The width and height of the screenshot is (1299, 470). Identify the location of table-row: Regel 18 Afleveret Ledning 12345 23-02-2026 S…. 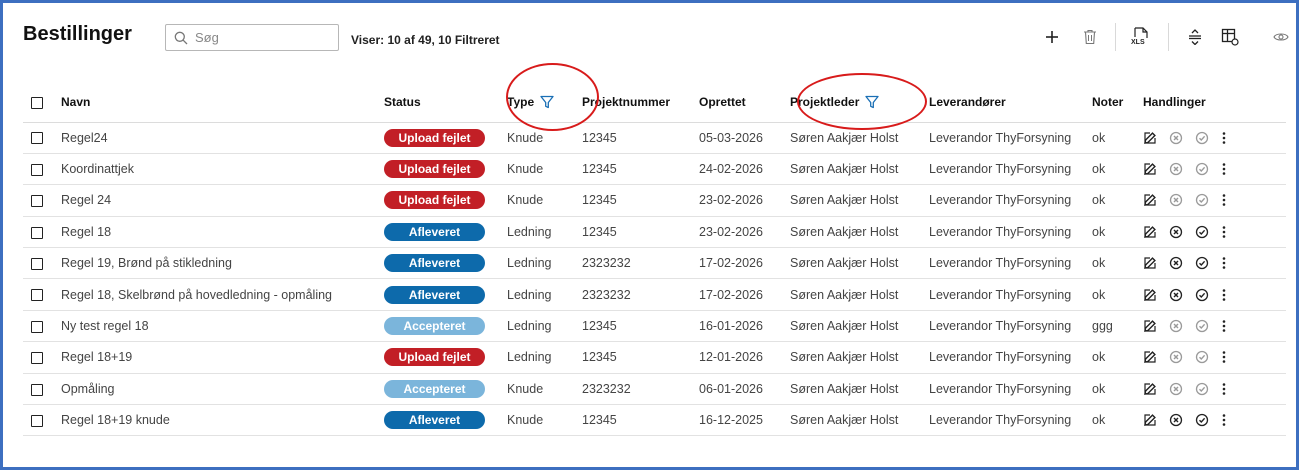
(654, 232).